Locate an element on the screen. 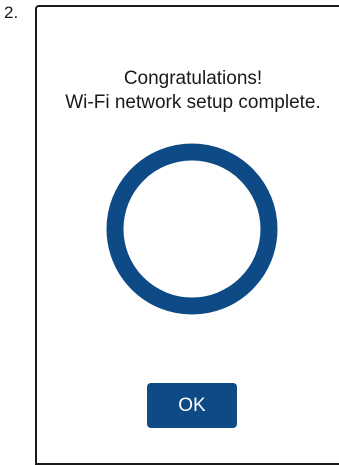 This screenshot has height=465, width=339. ok-button: OK is located at coordinates (192, 405).